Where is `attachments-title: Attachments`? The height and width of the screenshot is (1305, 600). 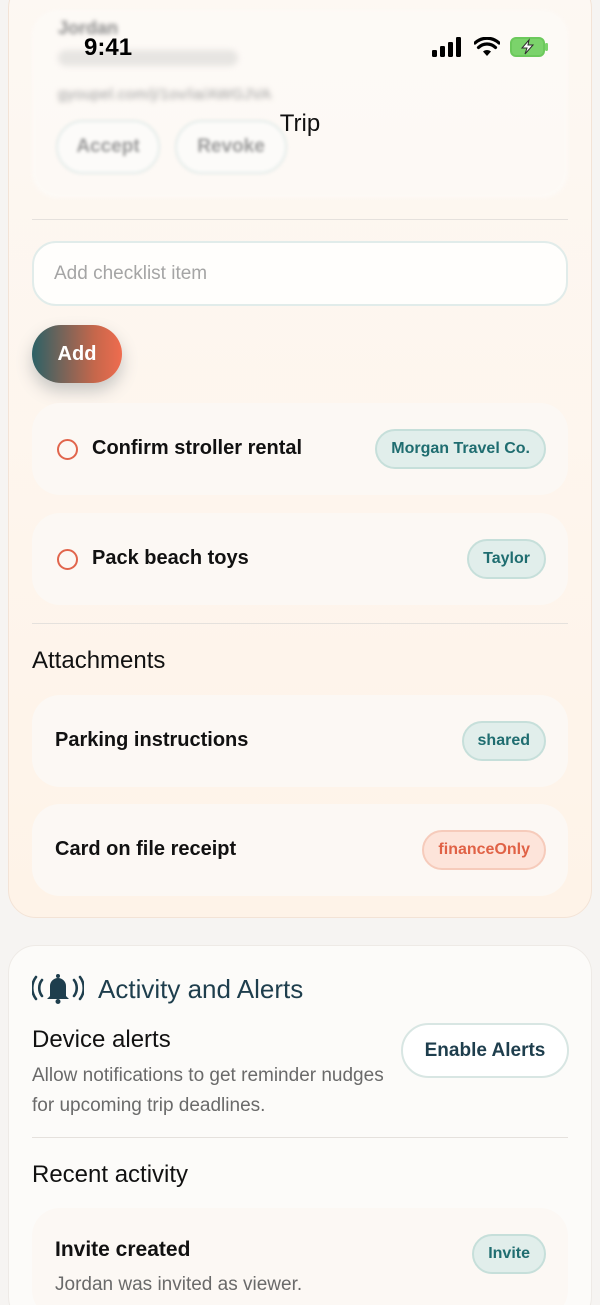
attachments-title: Attachments is located at coordinates (99, 660).